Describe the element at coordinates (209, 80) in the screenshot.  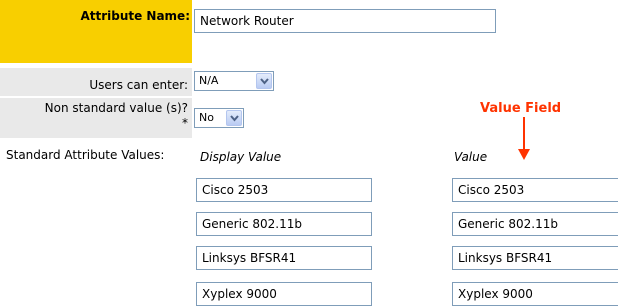
I see `users-can-enter-selected-value: N/A` at that location.